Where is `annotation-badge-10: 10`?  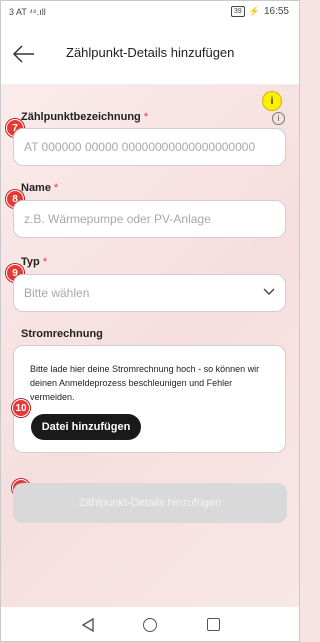
annotation-badge-10: 10 is located at coordinates (21, 408).